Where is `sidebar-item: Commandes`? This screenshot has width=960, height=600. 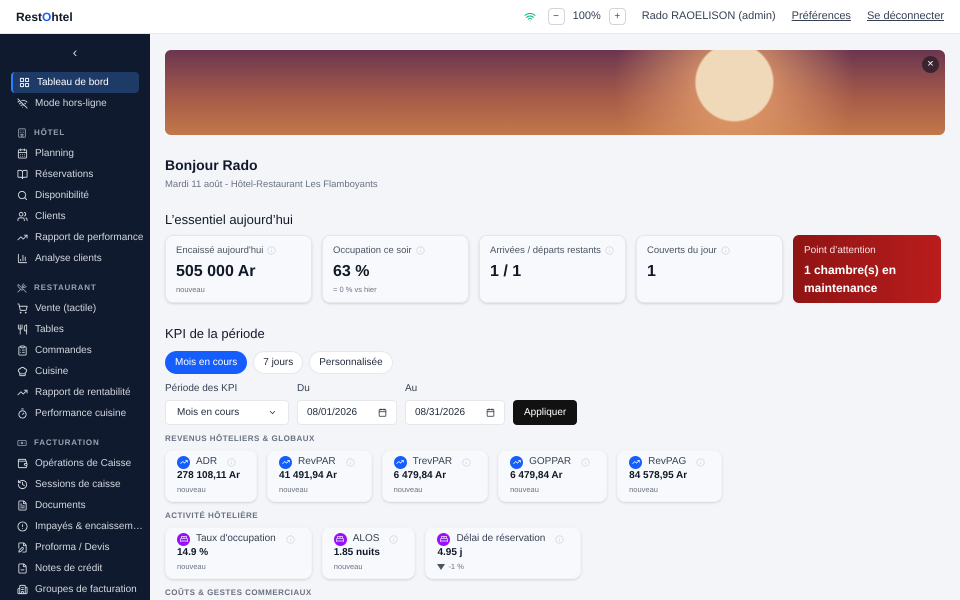 sidebar-item: Commandes is located at coordinates (75, 351).